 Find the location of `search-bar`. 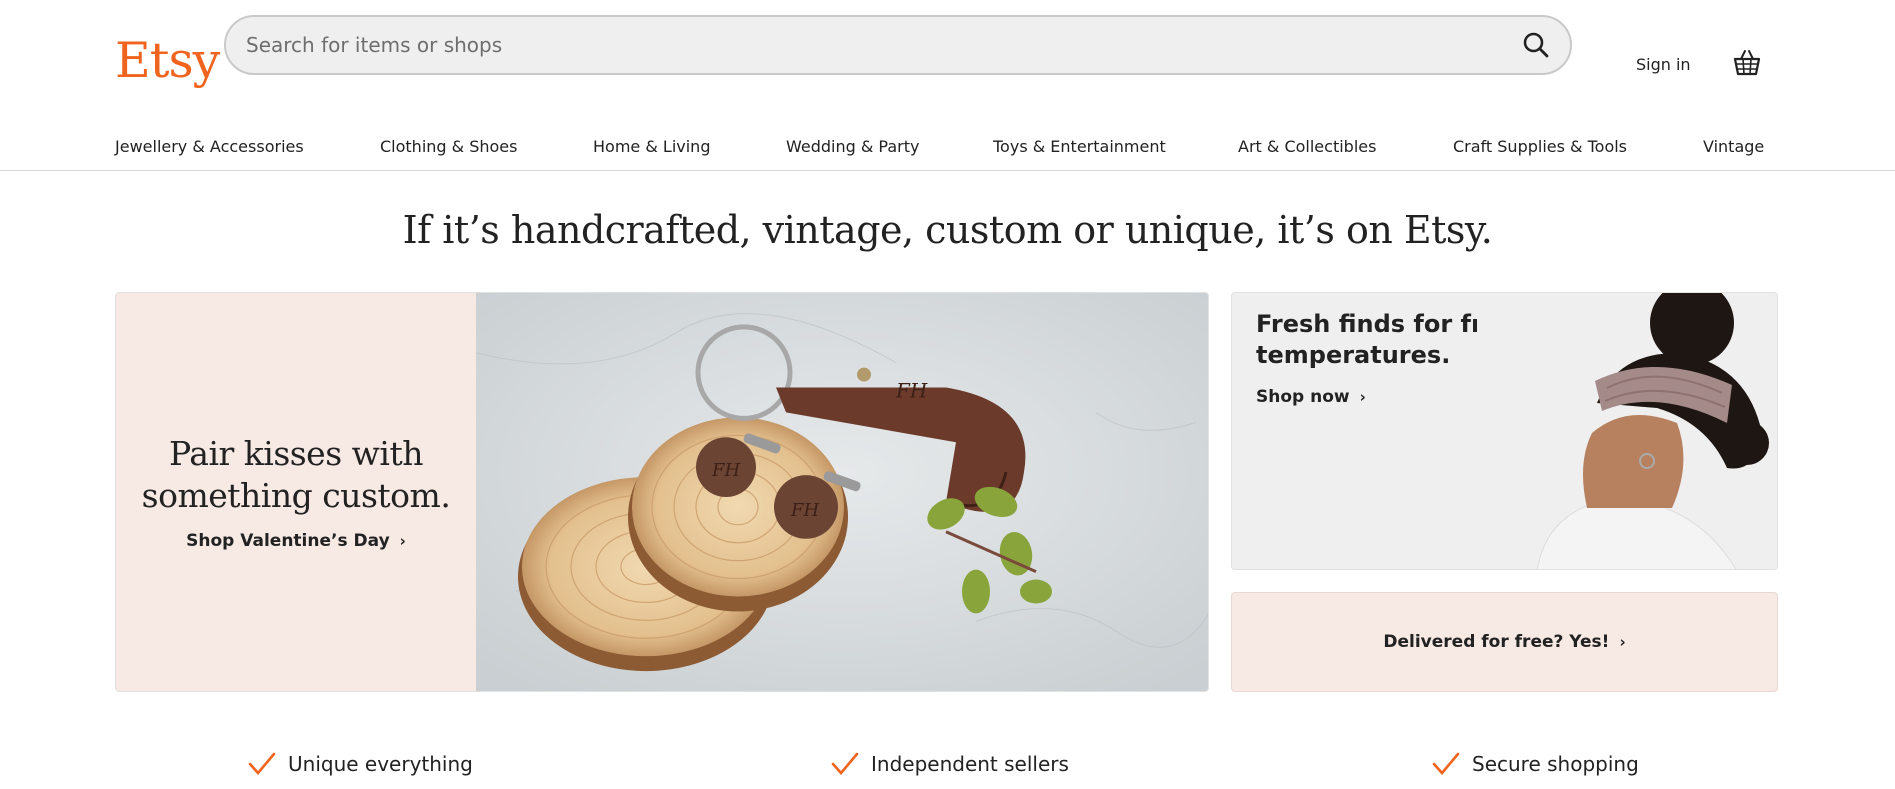

search-bar is located at coordinates (898, 45).